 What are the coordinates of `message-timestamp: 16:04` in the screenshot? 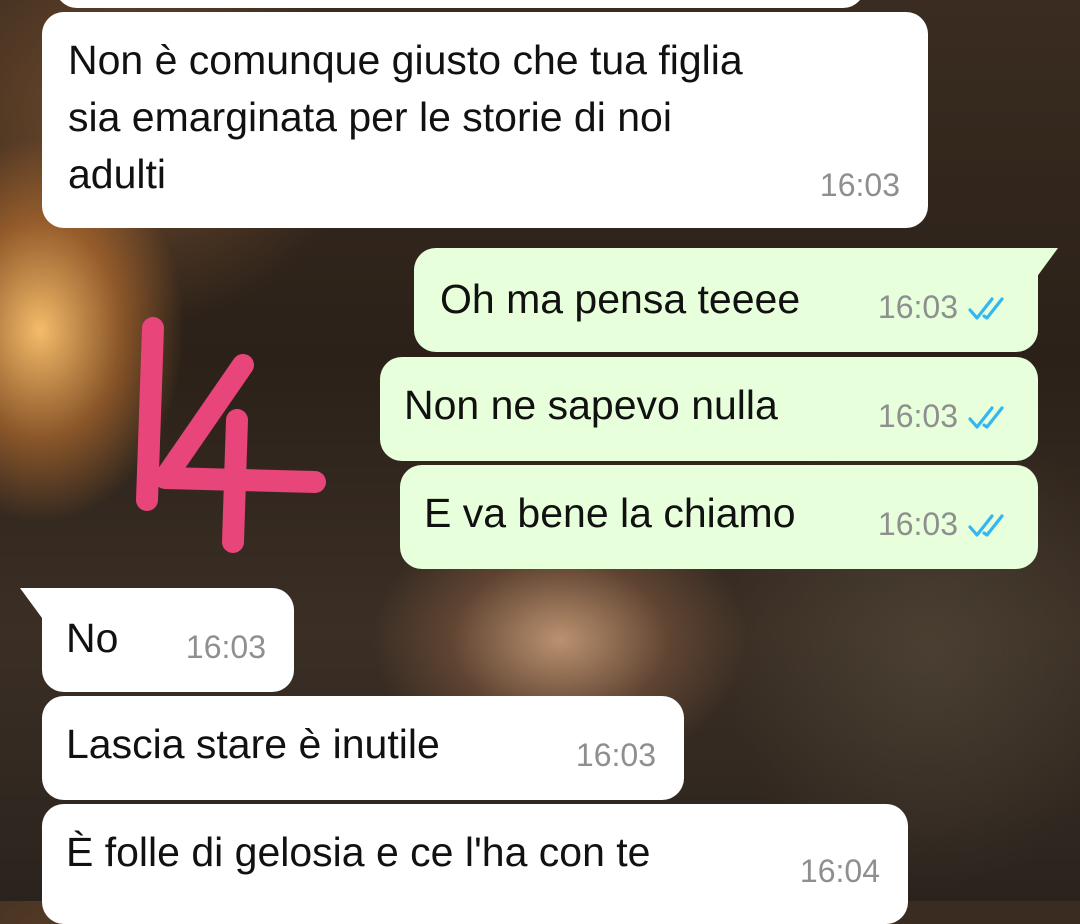 It's located at (839, 871).